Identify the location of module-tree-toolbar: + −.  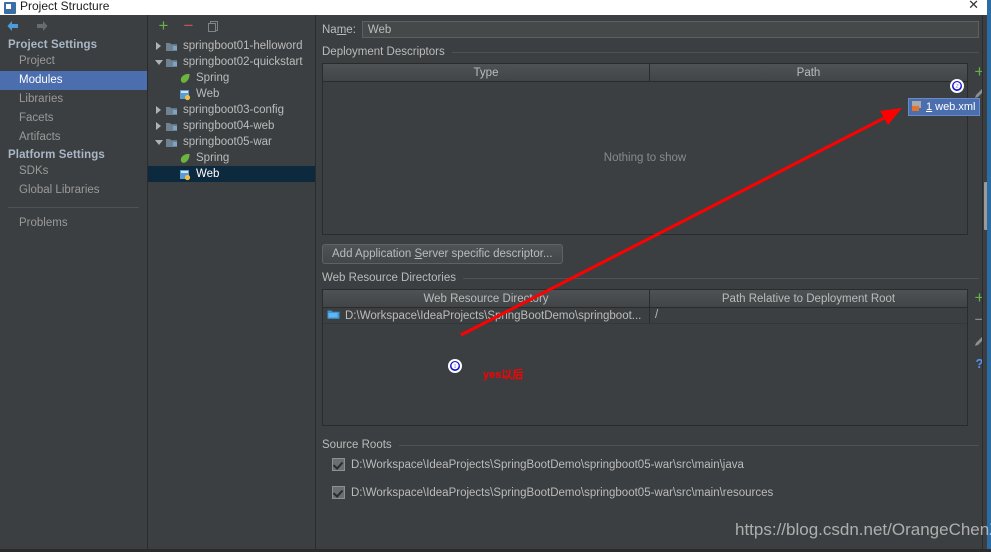
(231, 26).